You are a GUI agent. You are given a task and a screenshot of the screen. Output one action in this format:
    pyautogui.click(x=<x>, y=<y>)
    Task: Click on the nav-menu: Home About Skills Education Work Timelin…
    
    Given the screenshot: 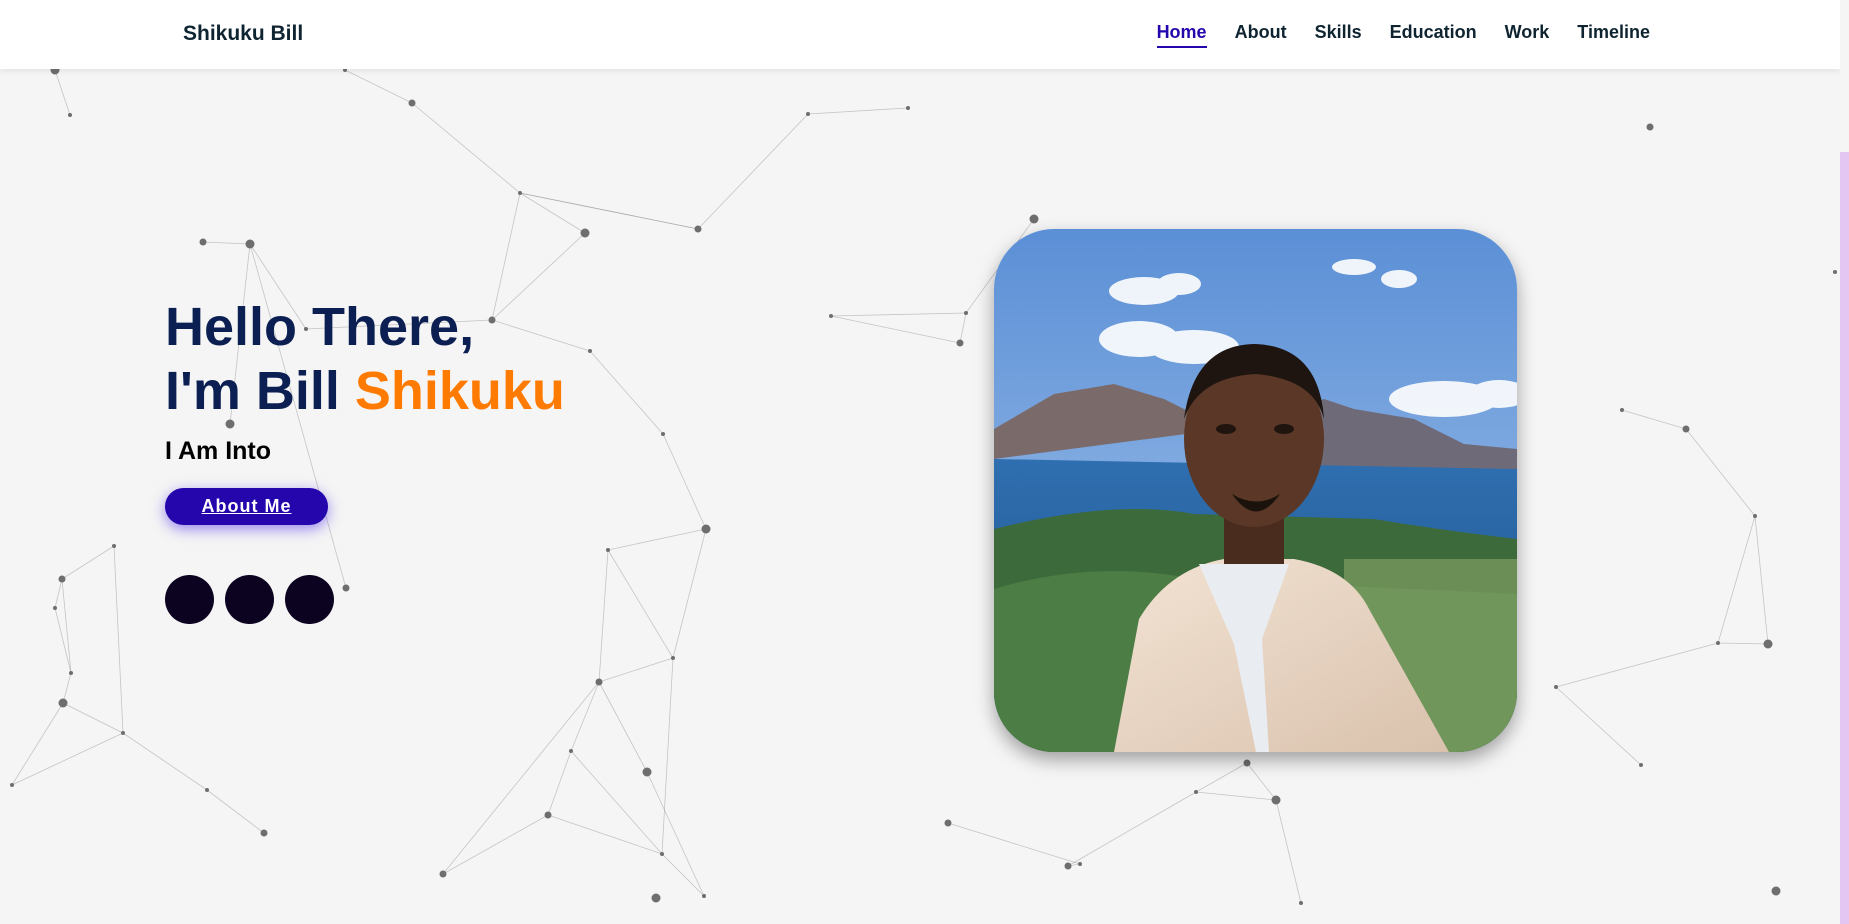 What is the action you would take?
    pyautogui.click(x=1403, y=35)
    